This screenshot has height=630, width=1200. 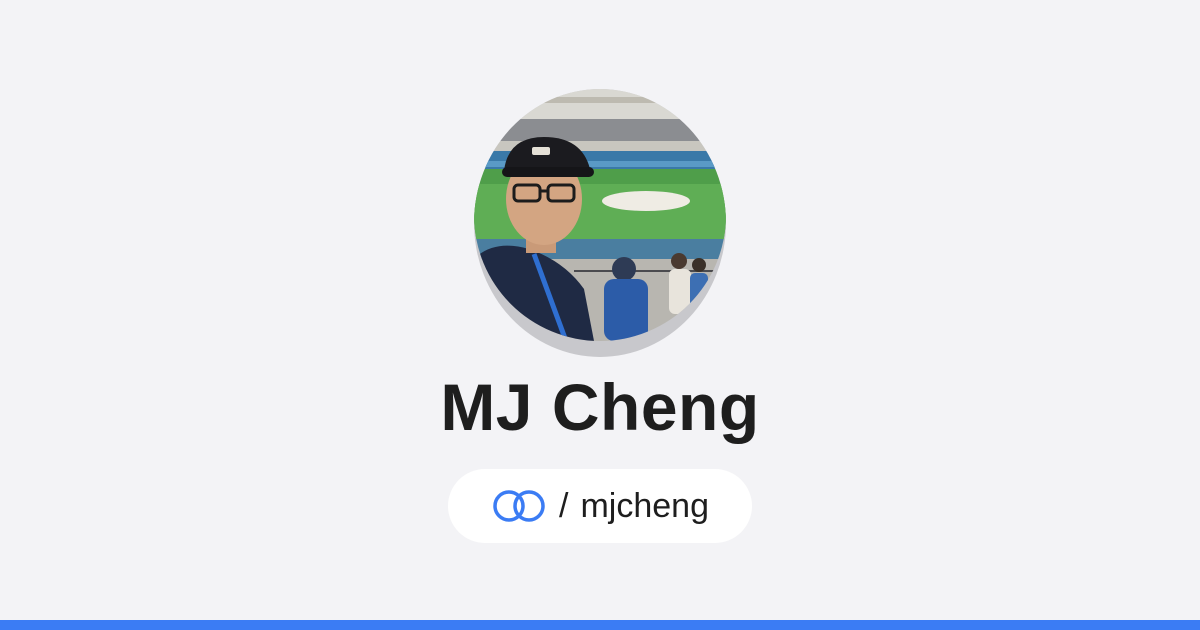 I want to click on accent-bar, so click(x=600, y=625).